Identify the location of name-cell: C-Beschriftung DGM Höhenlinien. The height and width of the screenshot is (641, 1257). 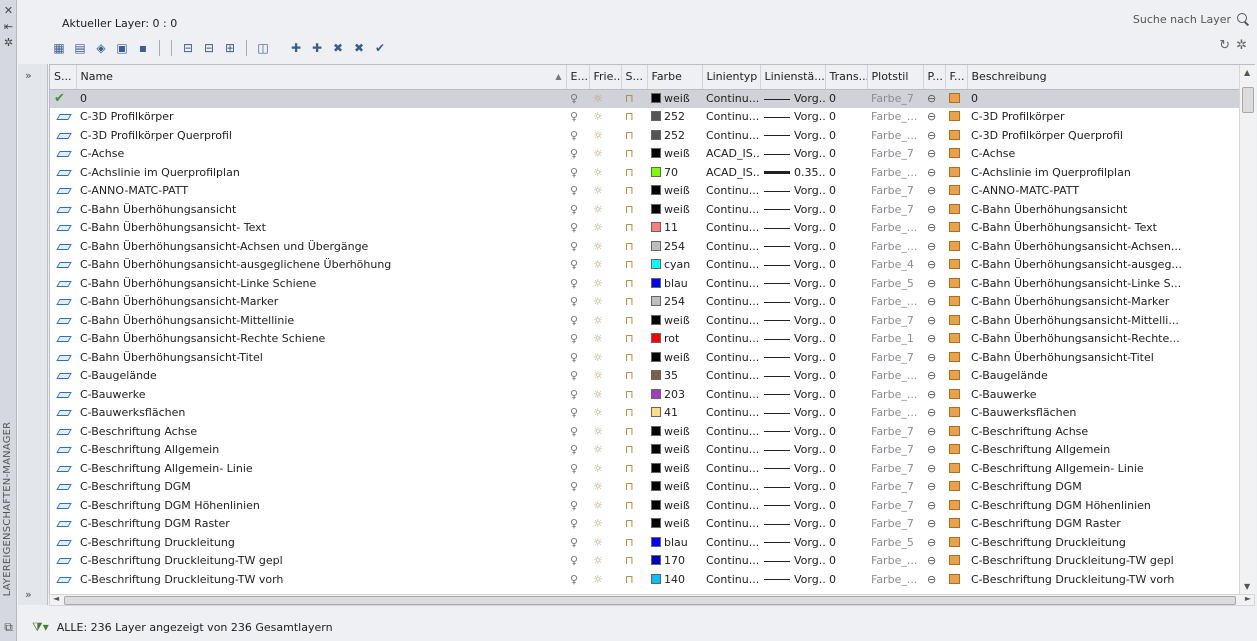
(321, 505).